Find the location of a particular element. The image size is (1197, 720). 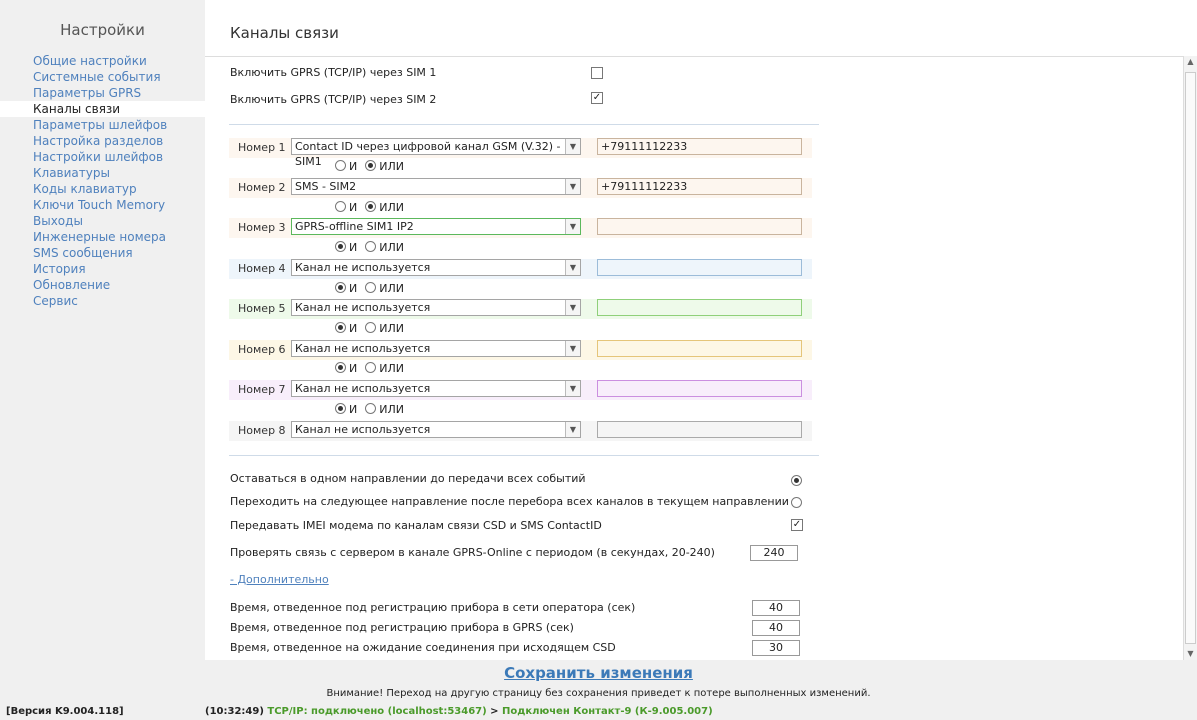

channel-label: Номер 4 is located at coordinates (262, 268).